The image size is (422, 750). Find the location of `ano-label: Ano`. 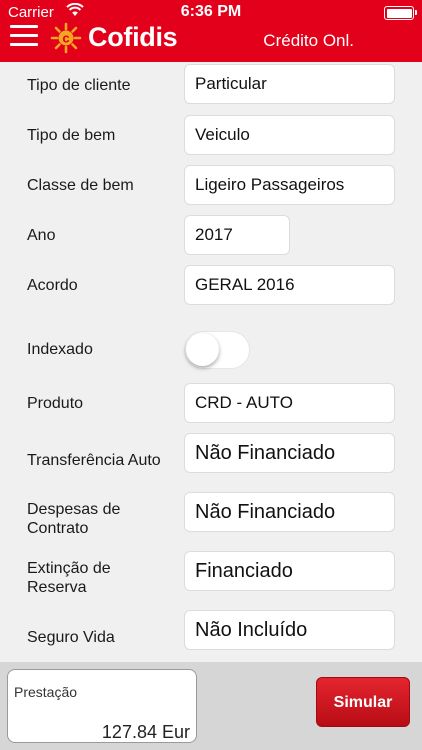

ano-label: Ano is located at coordinates (41, 235).